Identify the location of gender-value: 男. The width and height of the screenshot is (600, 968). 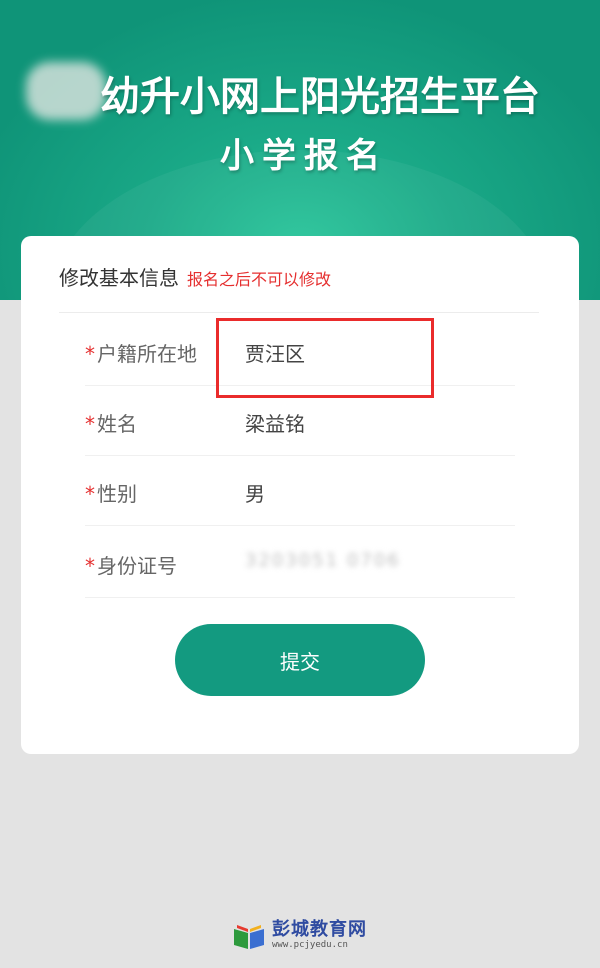
(255, 492).